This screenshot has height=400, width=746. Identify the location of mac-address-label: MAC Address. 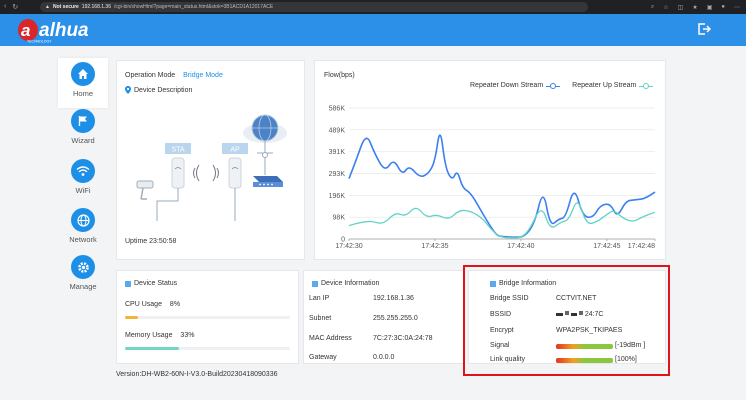
(330, 338).